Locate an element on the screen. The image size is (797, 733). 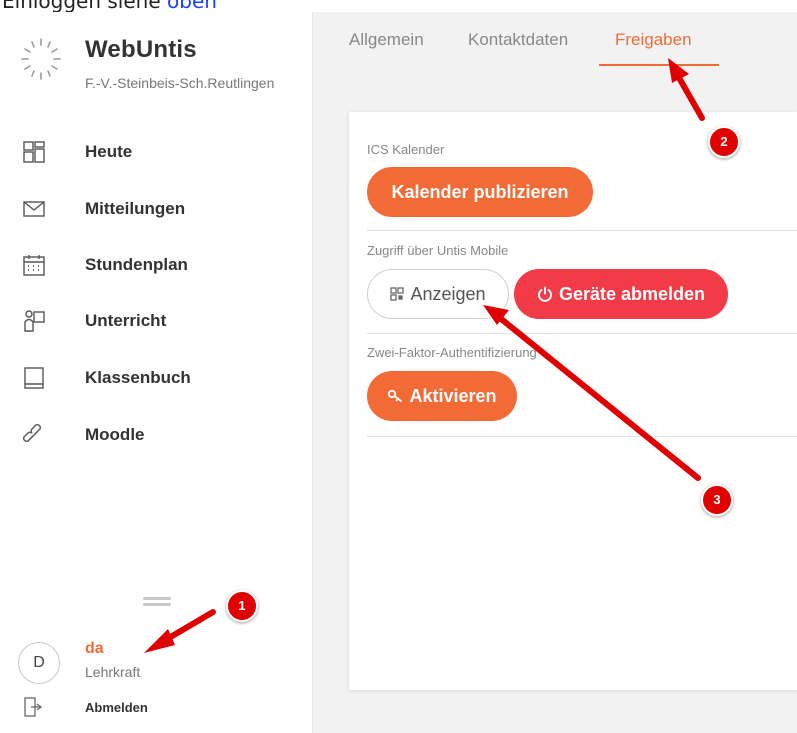
publish-calendar-button: Kalender publizieren is located at coordinates (480, 192).